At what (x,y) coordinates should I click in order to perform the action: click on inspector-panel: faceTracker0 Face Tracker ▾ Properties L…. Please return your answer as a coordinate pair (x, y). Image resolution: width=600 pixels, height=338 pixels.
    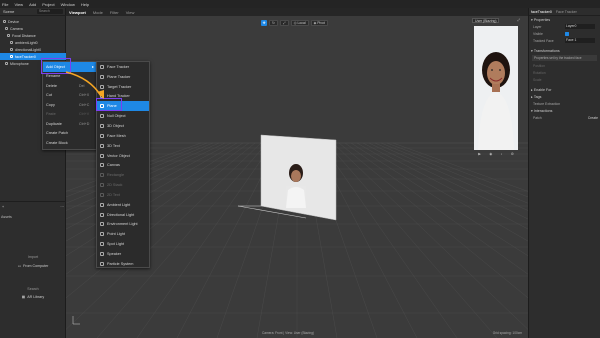
    Looking at the image, I should click on (564, 173).